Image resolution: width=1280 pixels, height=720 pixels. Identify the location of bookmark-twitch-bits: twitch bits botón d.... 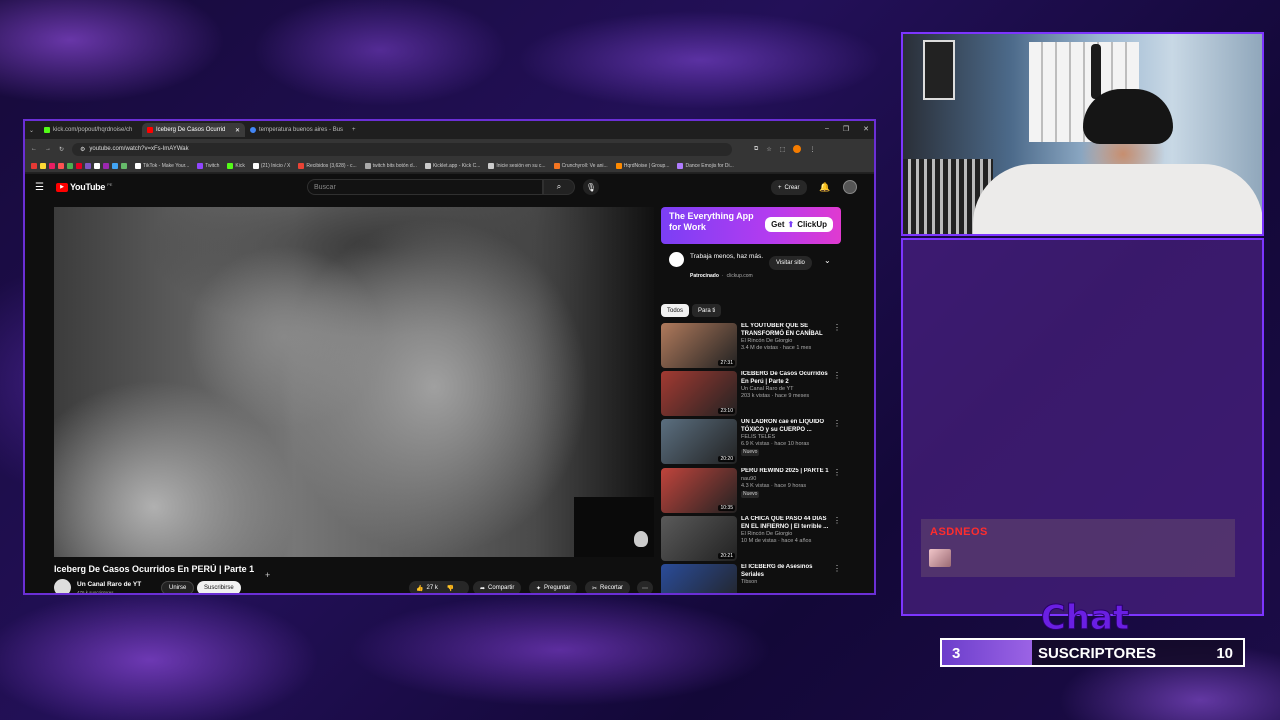
(390, 165).